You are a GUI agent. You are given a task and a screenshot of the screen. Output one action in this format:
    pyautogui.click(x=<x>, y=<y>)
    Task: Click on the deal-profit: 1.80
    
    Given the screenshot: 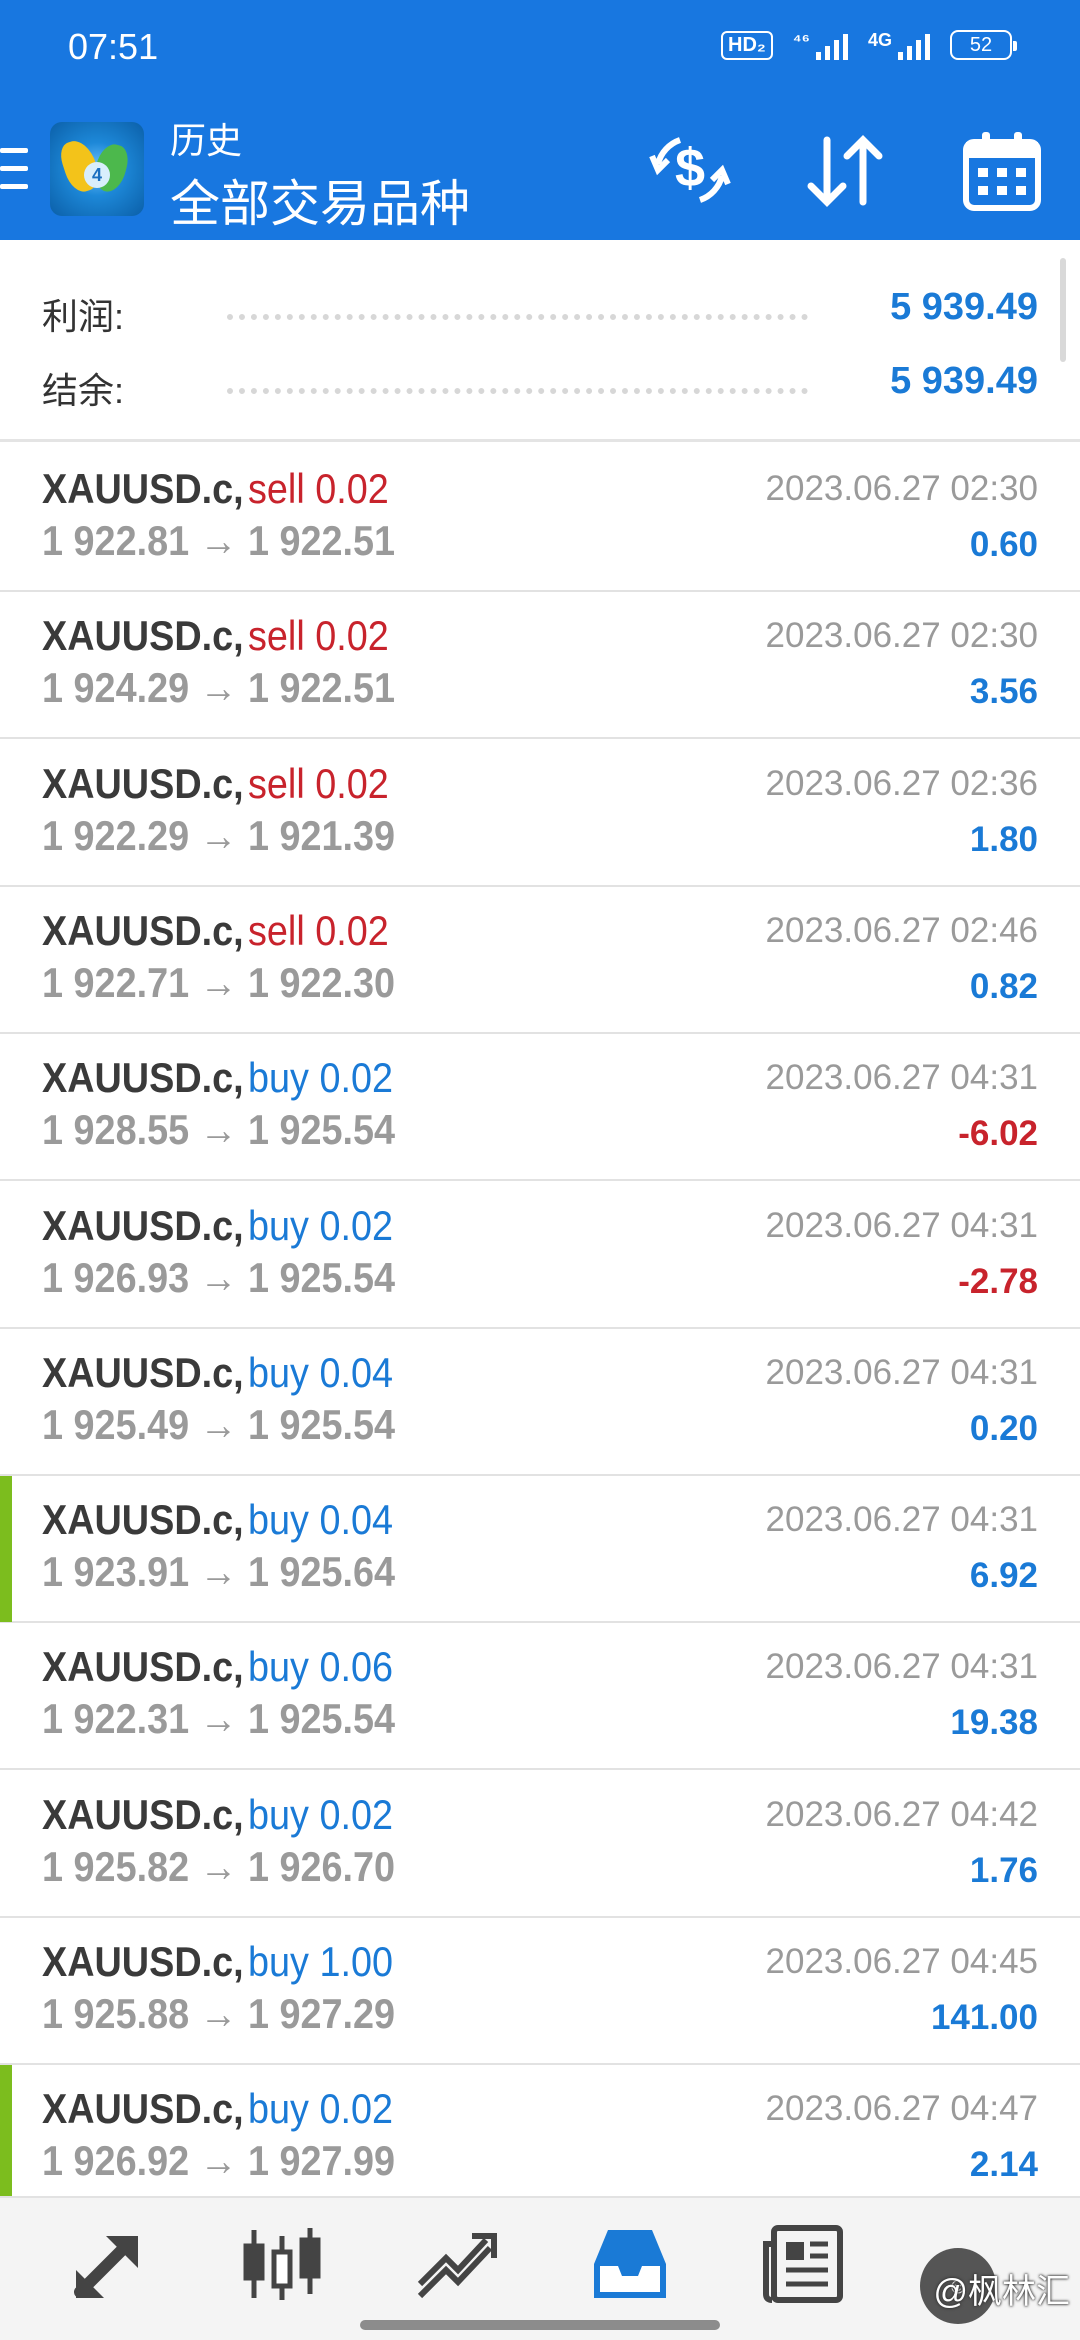 What is the action you would take?
    pyautogui.click(x=1003, y=839)
    